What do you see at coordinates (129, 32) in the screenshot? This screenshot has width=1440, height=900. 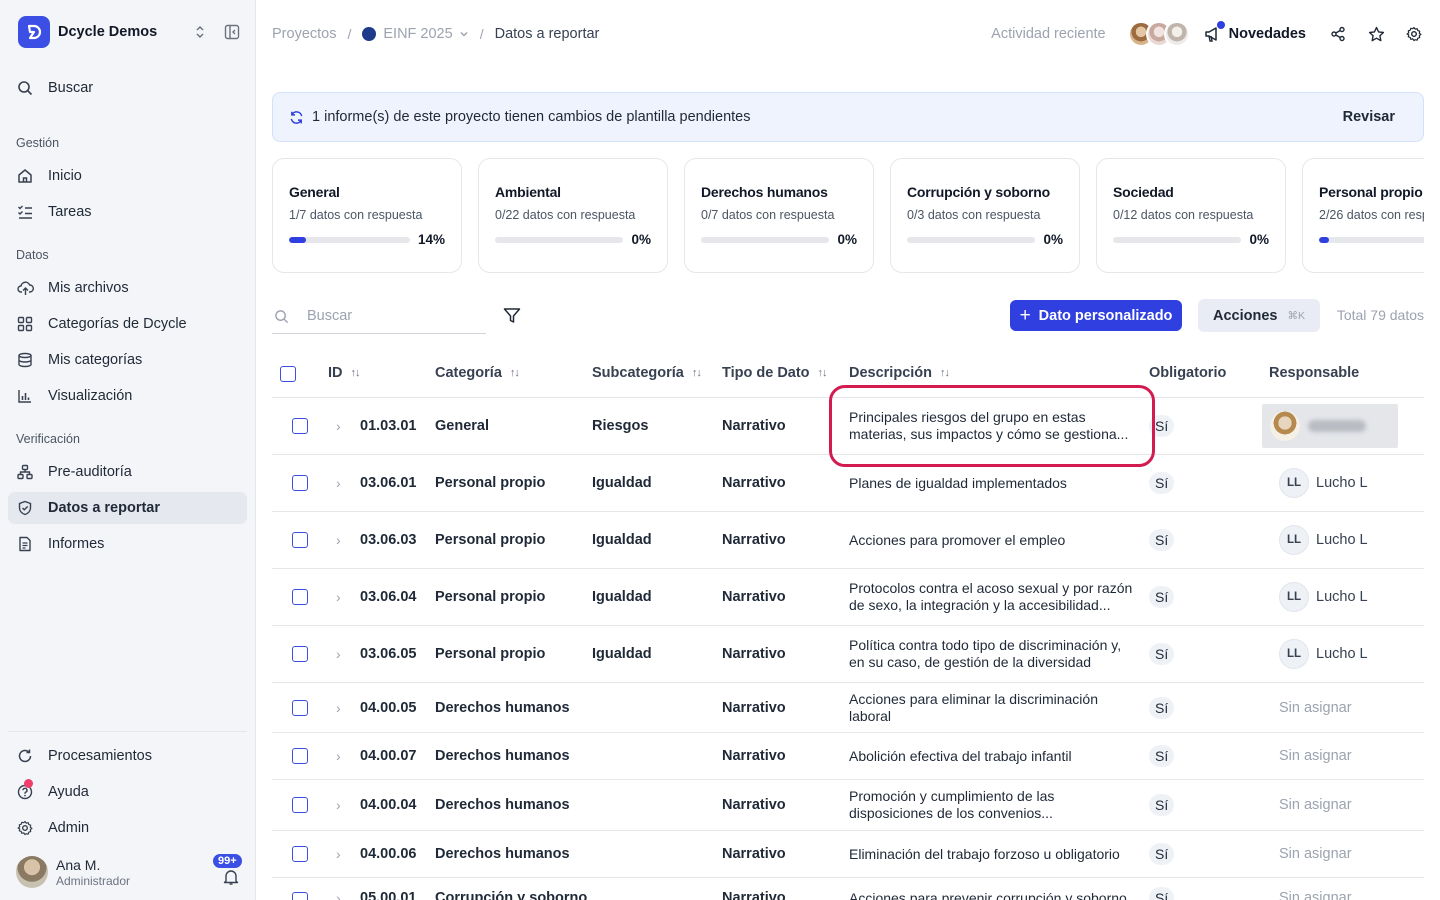 I see `org-switcher: Dcycle Demos` at bounding box center [129, 32].